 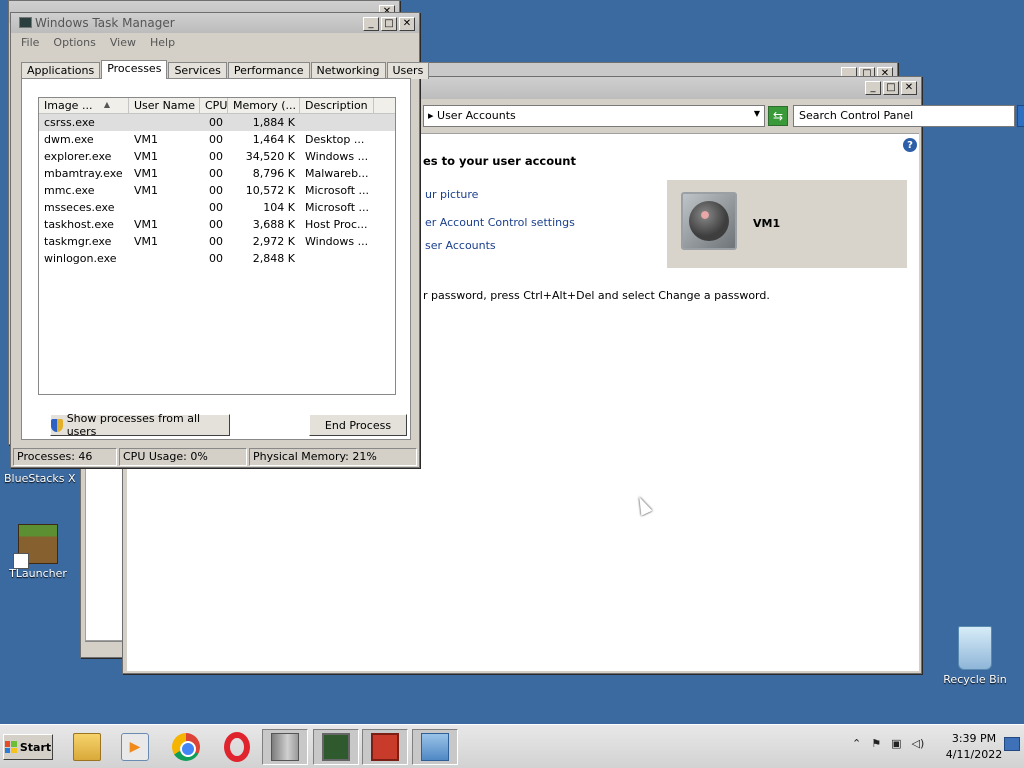 I want to click on cell-memory: 2,972 K, so click(x=273, y=241).